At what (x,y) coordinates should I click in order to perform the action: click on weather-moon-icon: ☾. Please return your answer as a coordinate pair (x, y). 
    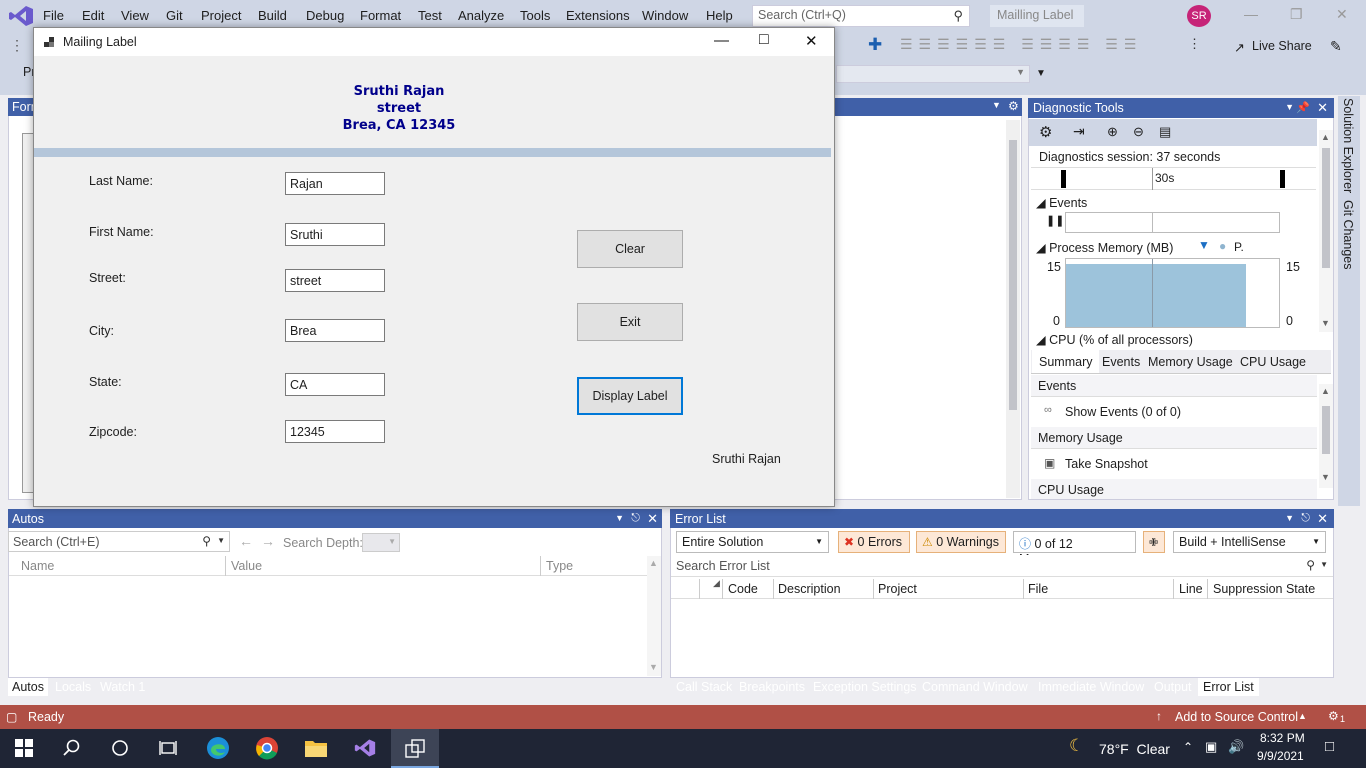
    Looking at the image, I should click on (1076, 746).